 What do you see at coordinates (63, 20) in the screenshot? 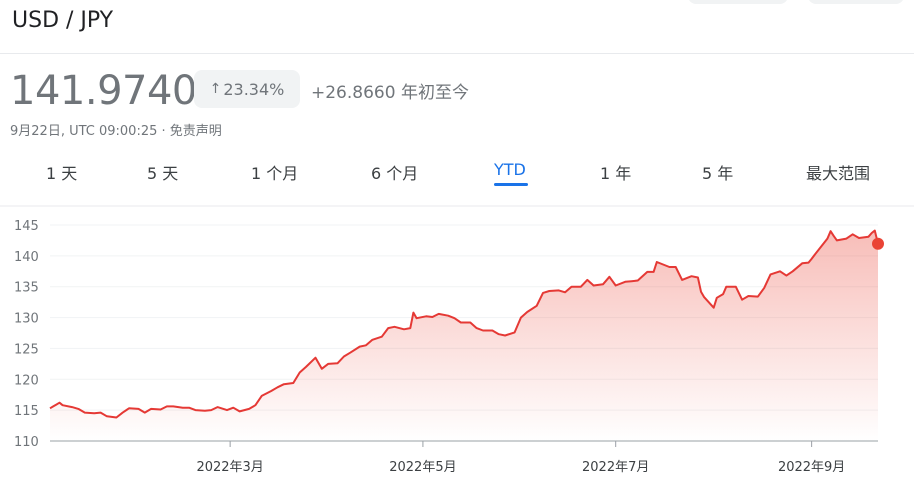
I see `currency-pair-title: USD / JPY` at bounding box center [63, 20].